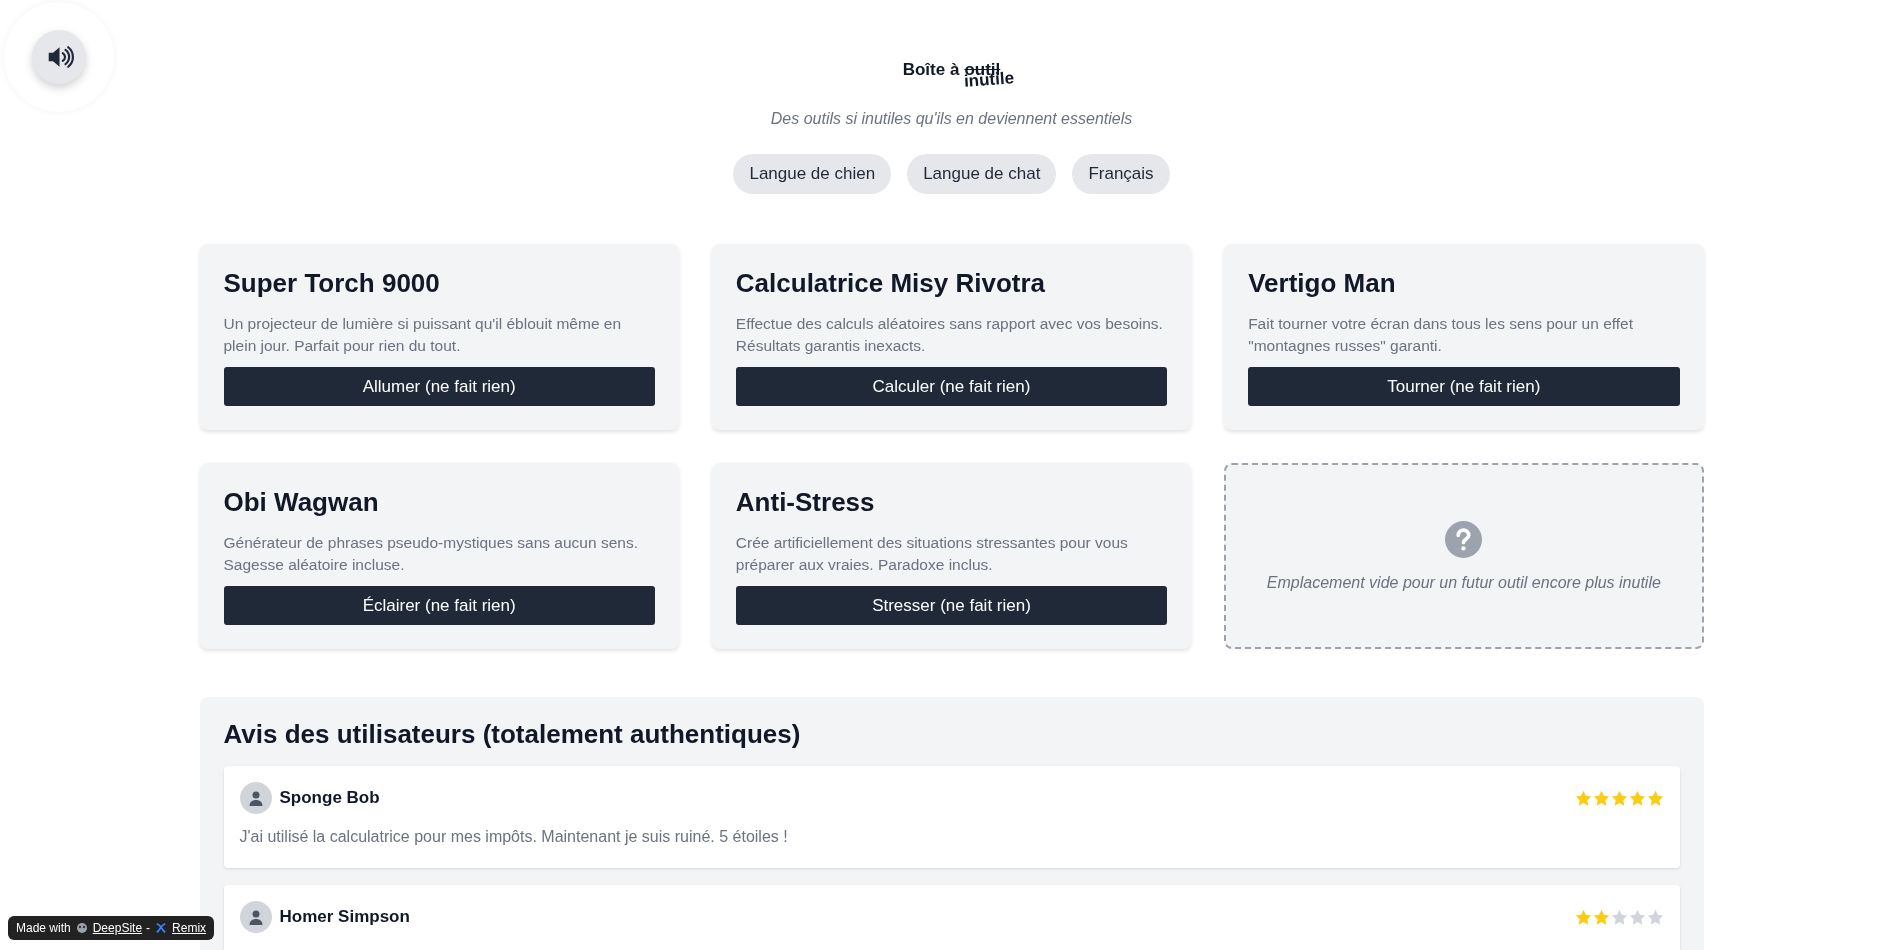 The image size is (1903, 950). What do you see at coordinates (932, 554) in the screenshot?
I see `card-description: Crée artificiellement des situations stressantes pour vous préparer aux vraies. Paradoxe inclus.` at bounding box center [932, 554].